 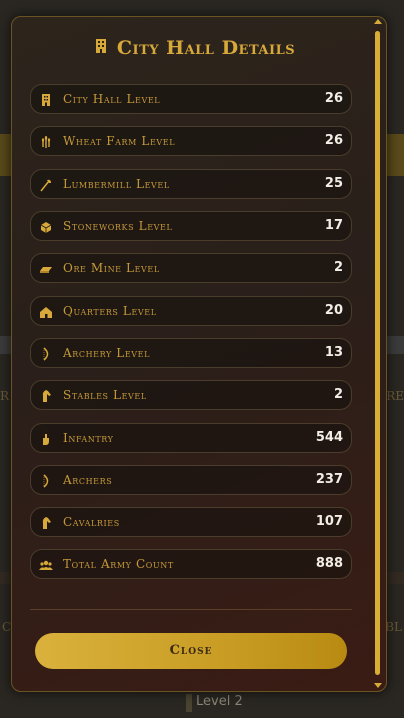 I want to click on row-label: Cavalries, so click(x=91, y=522).